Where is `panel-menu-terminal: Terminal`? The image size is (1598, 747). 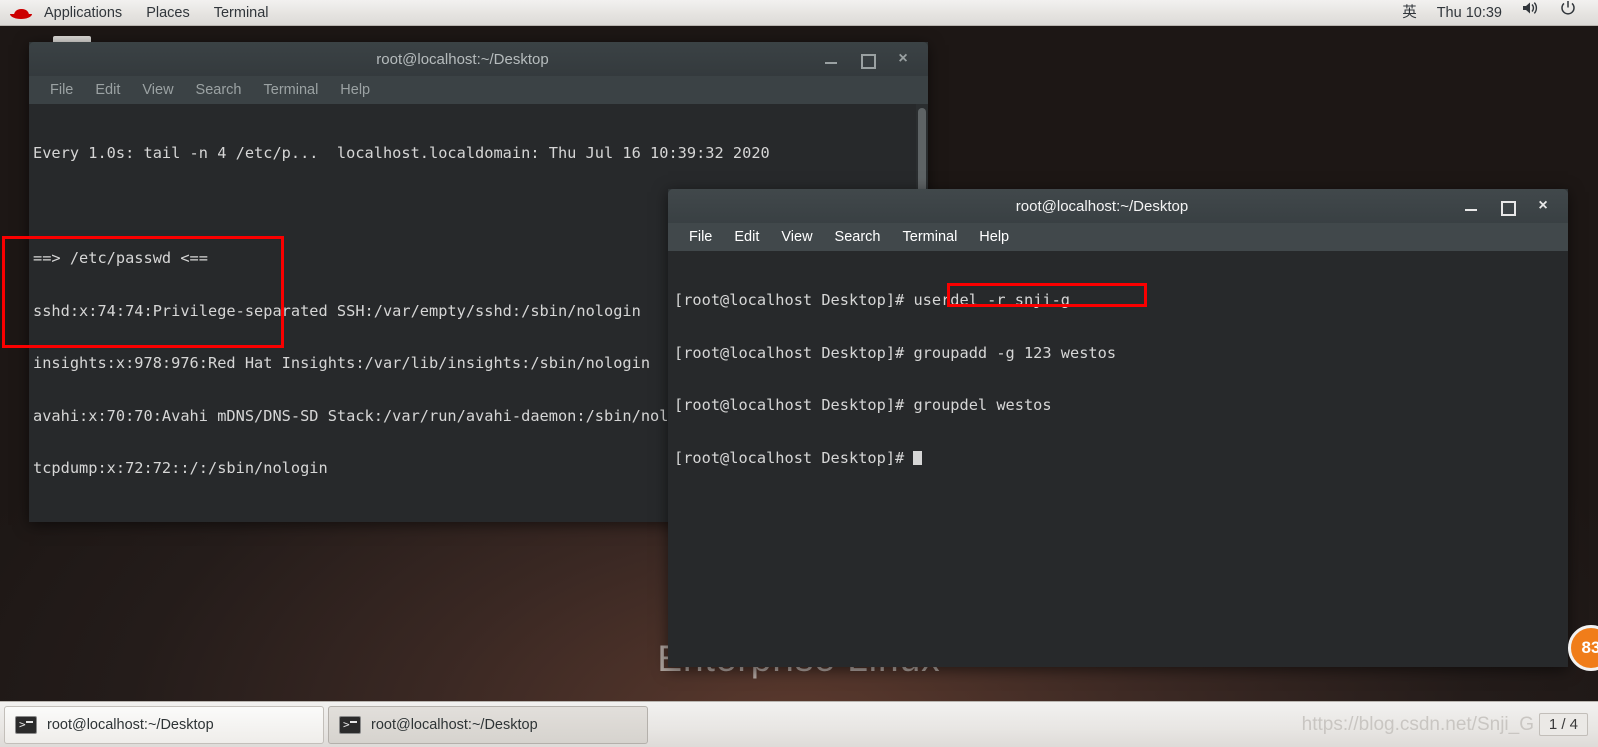 panel-menu-terminal: Terminal is located at coordinates (241, 13).